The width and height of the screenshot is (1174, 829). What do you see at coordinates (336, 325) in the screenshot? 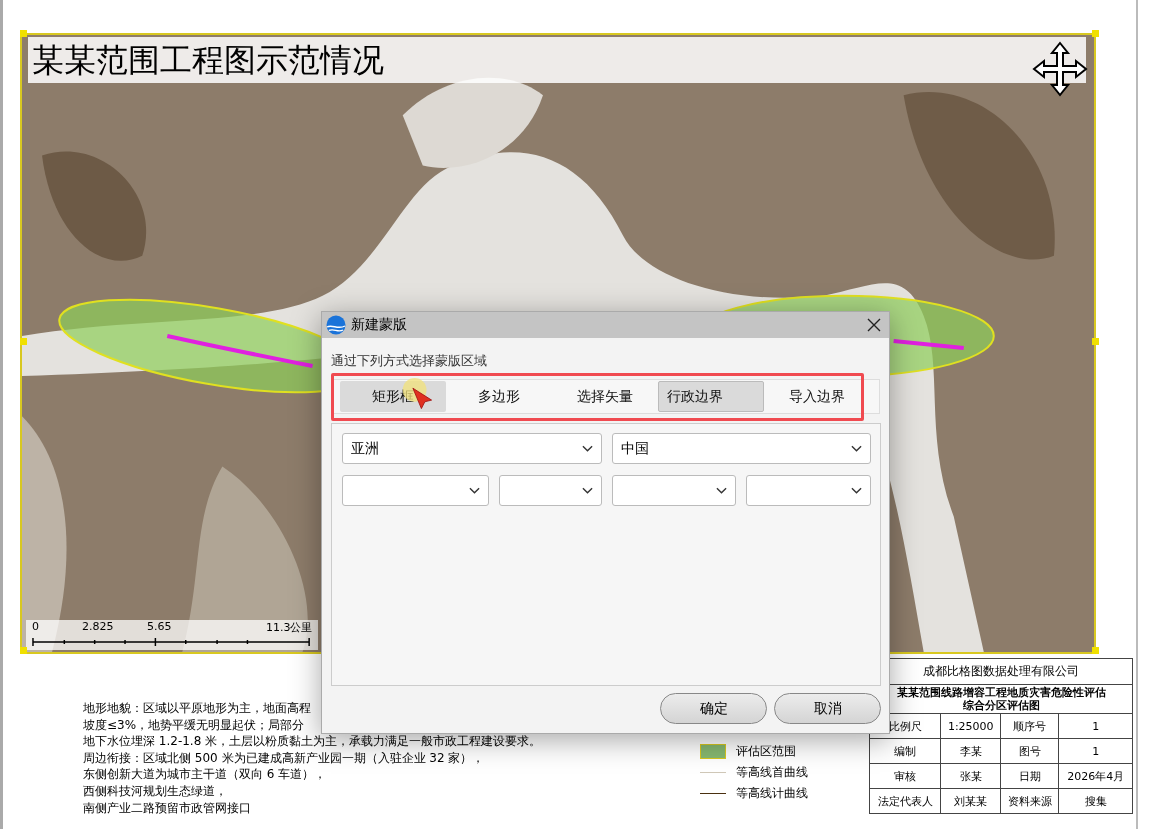
I see `globe-logo-icon` at bounding box center [336, 325].